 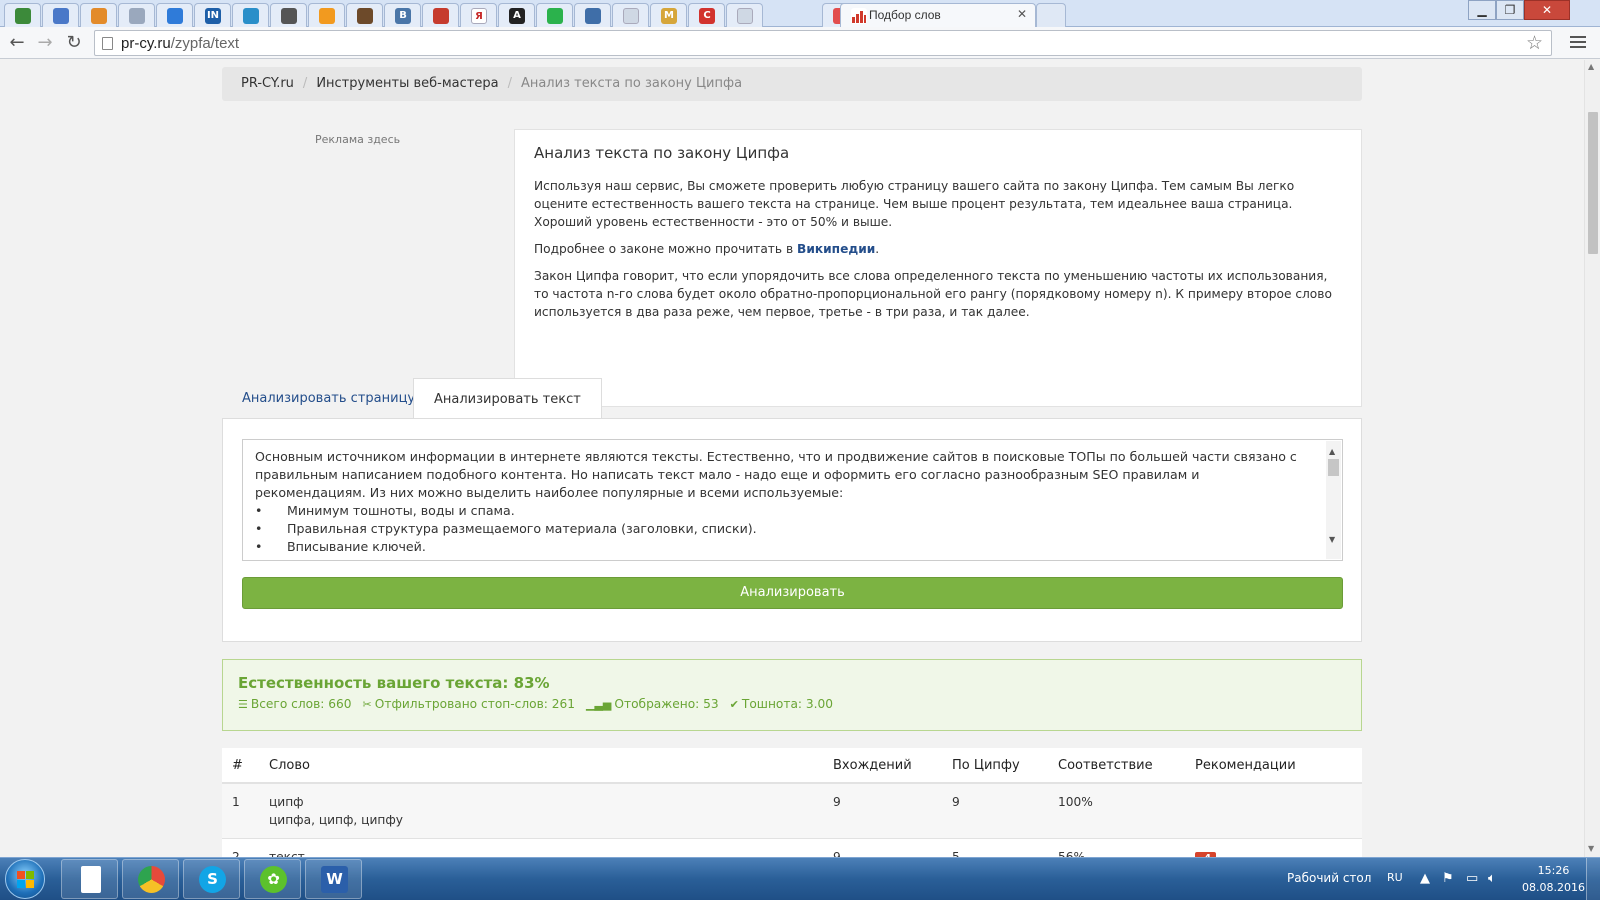 I want to click on row-rank: 1, so click(x=240, y=811).